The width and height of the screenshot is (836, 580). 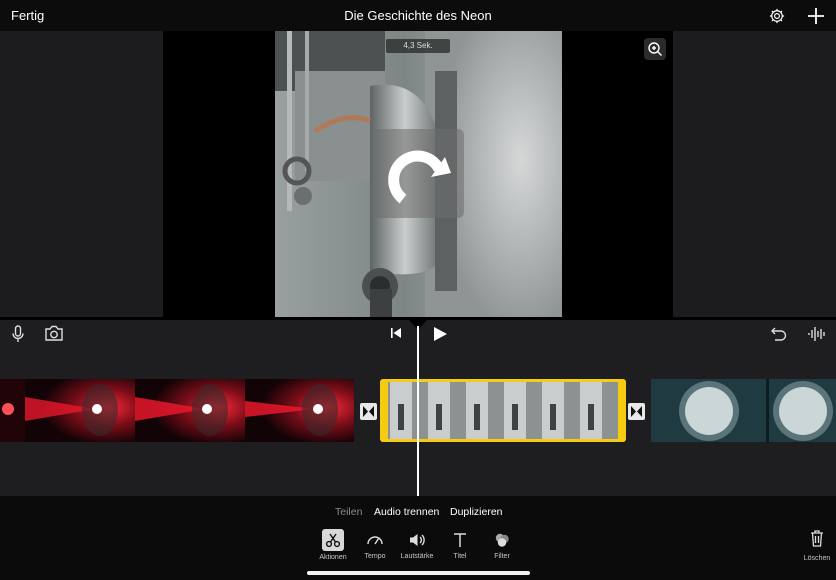 What do you see at coordinates (817, 558) in the screenshot?
I see `delete-label: Löschen` at bounding box center [817, 558].